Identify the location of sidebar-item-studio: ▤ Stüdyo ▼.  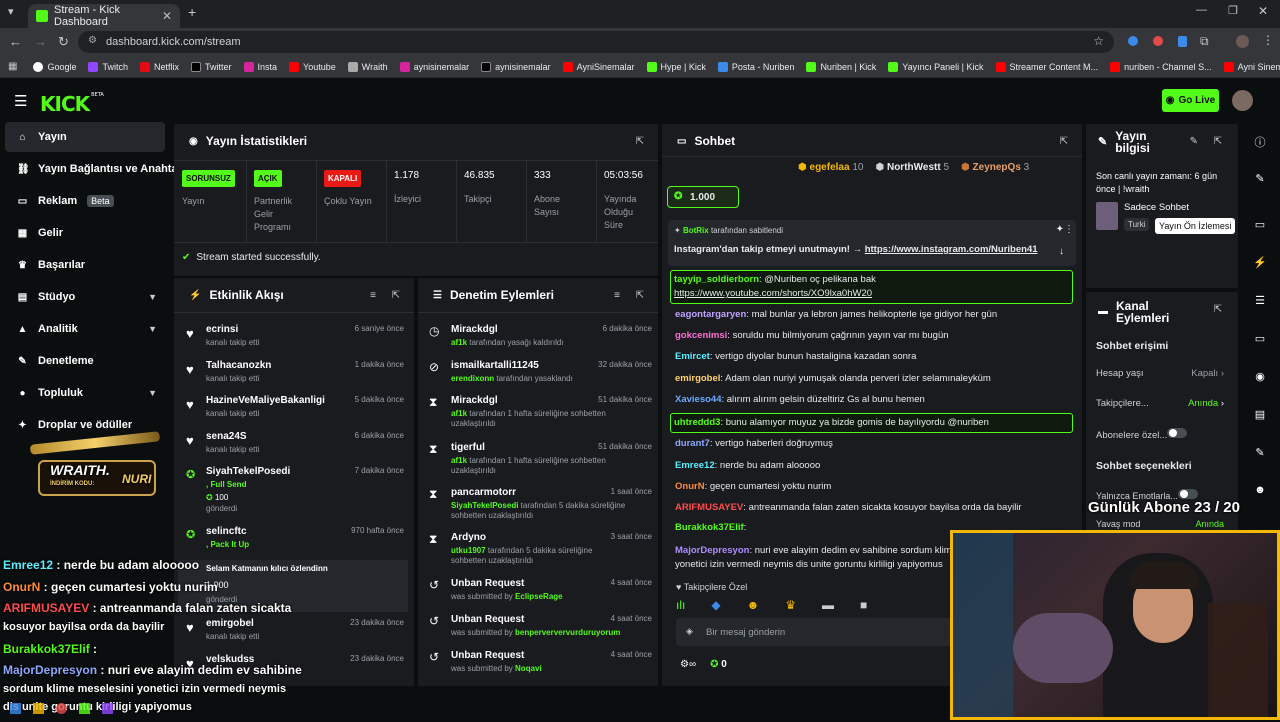
(85, 297).